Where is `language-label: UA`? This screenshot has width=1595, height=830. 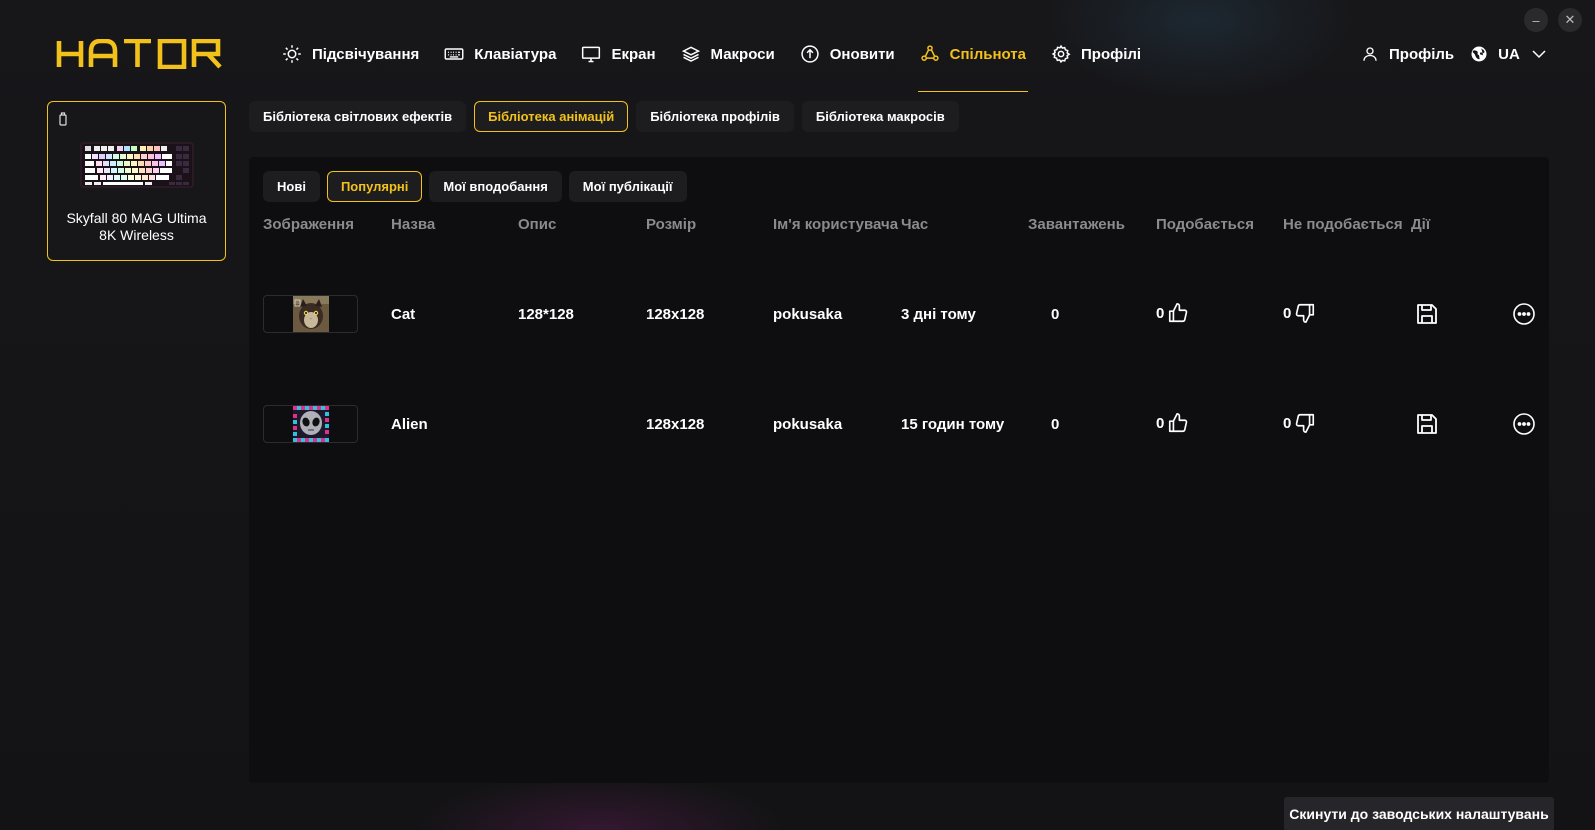
language-label: UA is located at coordinates (1509, 54).